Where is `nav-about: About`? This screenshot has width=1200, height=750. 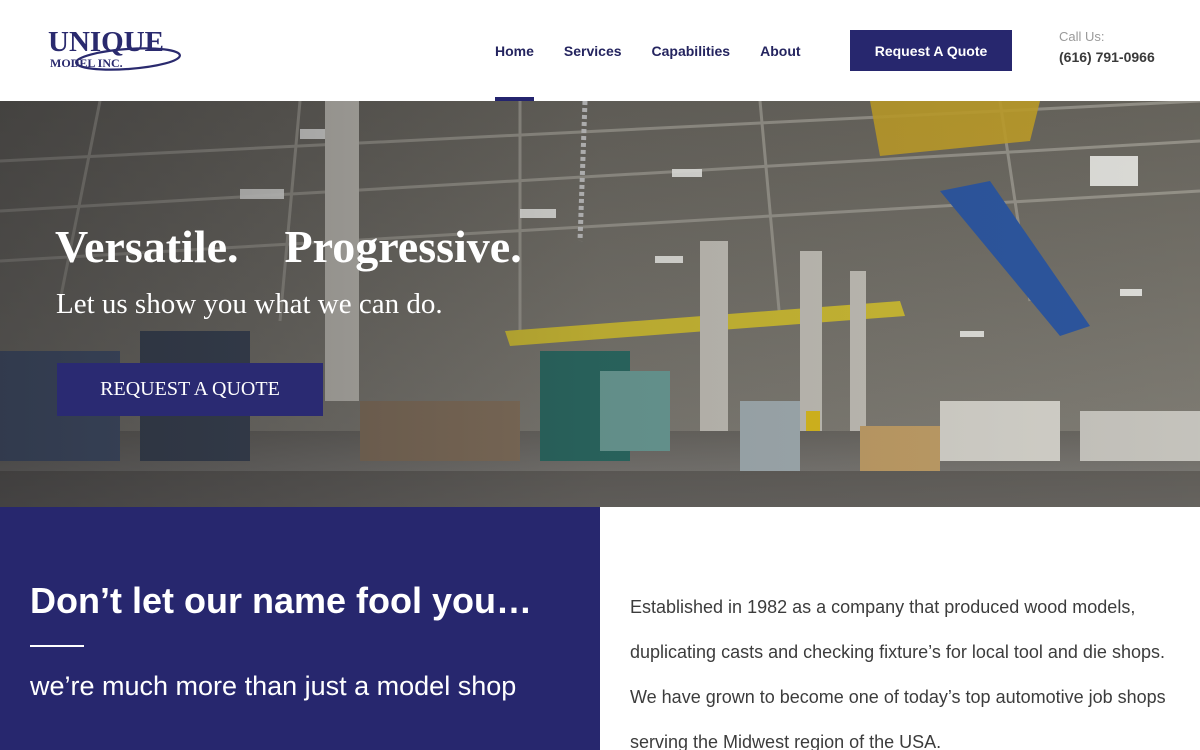
nav-about: About is located at coordinates (780, 50).